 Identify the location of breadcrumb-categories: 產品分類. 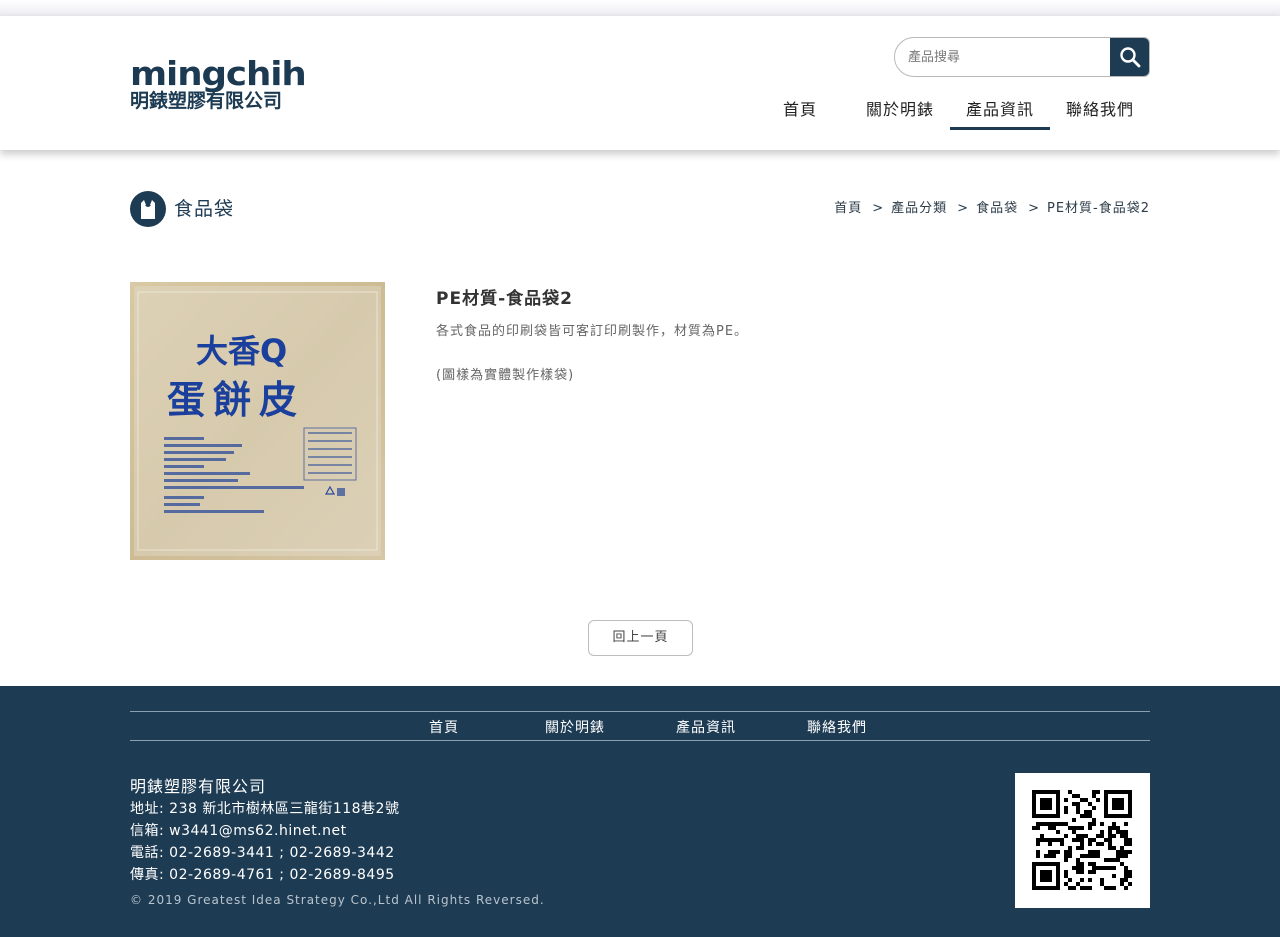
(919, 208).